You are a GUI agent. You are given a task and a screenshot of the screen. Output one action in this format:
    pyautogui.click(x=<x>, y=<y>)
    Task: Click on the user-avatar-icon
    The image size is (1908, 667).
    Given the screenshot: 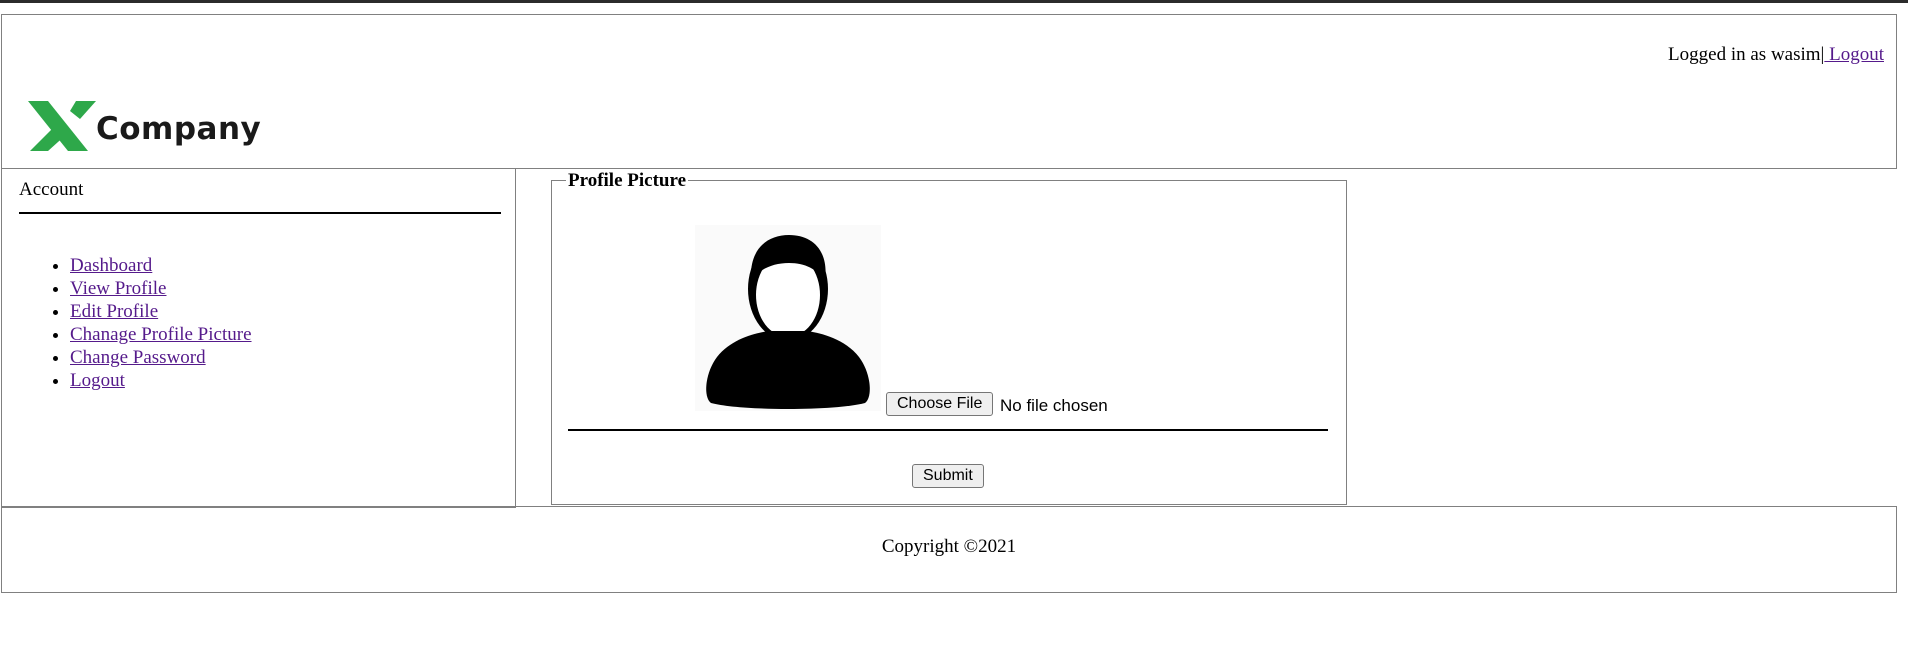 What is the action you would take?
    pyautogui.click(x=788, y=318)
    